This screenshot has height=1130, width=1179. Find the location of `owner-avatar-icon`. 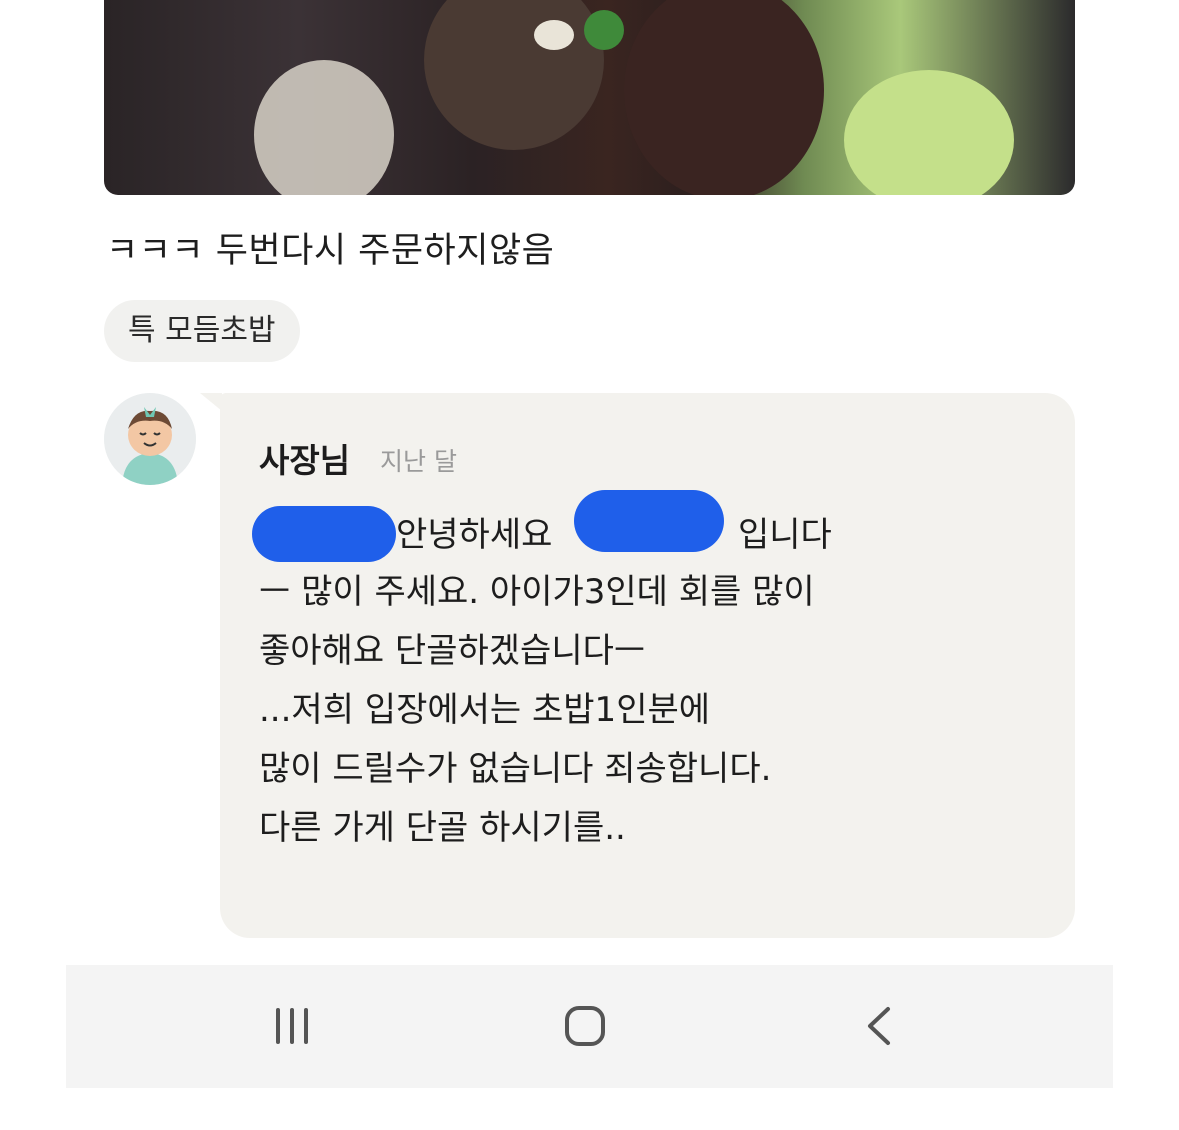

owner-avatar-icon is located at coordinates (150, 439).